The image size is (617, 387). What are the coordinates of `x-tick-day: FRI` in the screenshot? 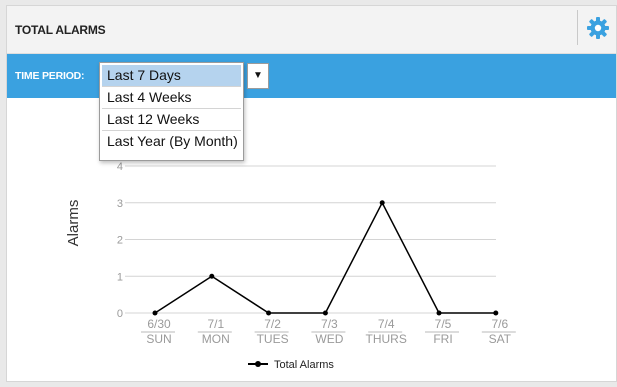 It's located at (442, 339).